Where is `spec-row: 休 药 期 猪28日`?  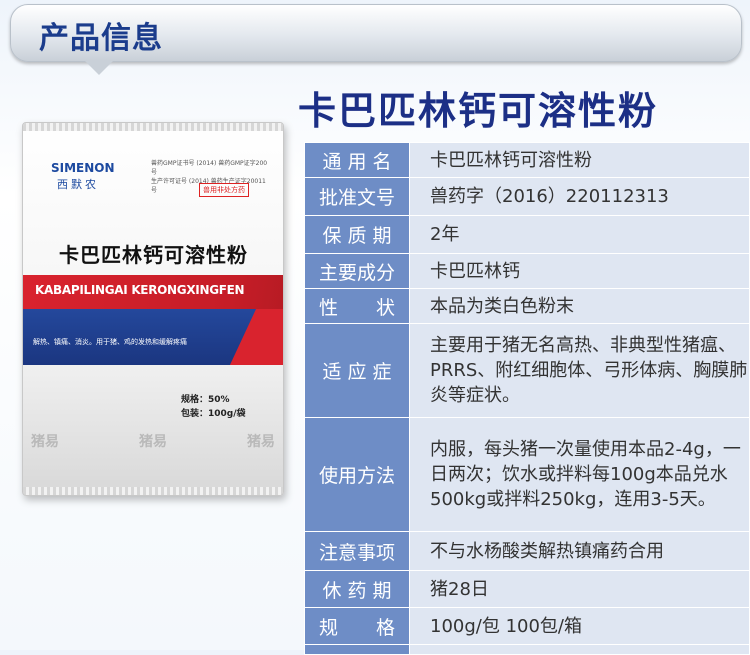
spec-row: 休 药 期 猪28日 is located at coordinates (527, 589).